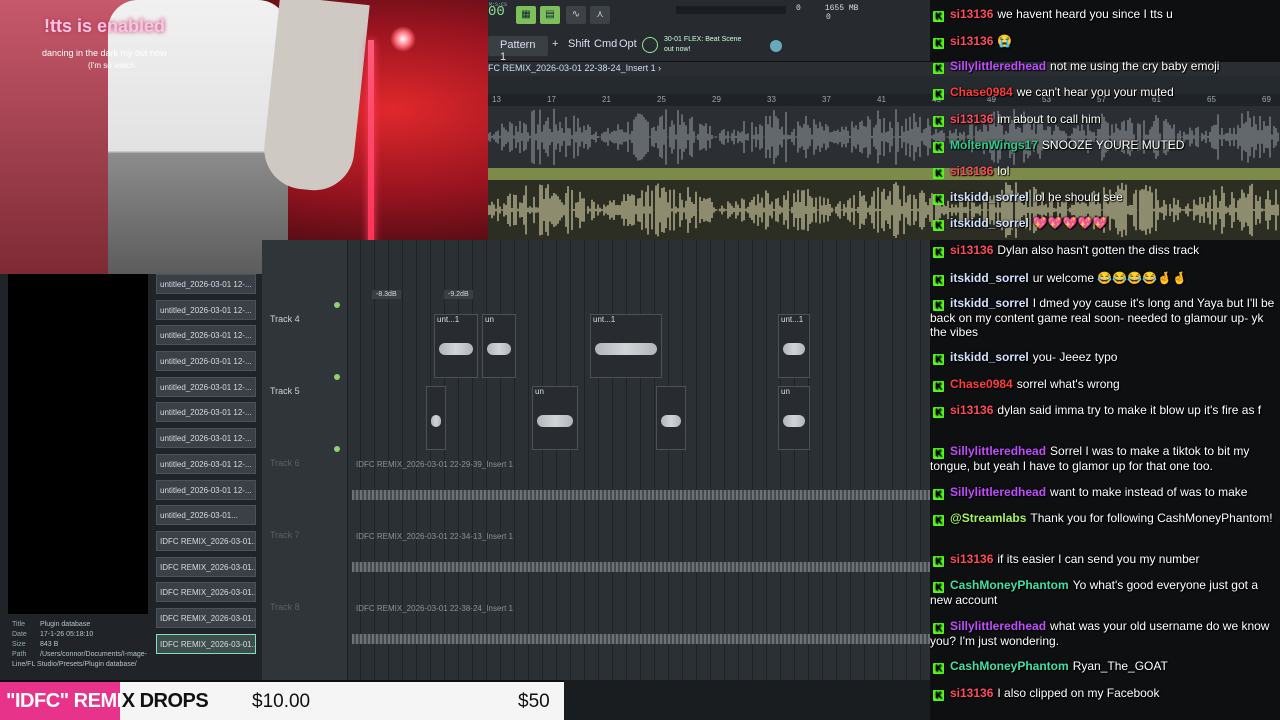 This screenshot has width=1280, height=720. Describe the element at coordinates (641, 567) in the screenshot. I see `lane-track-7: IDFC REMIX_2026-03-01 22-34-13_Insert 1` at that location.